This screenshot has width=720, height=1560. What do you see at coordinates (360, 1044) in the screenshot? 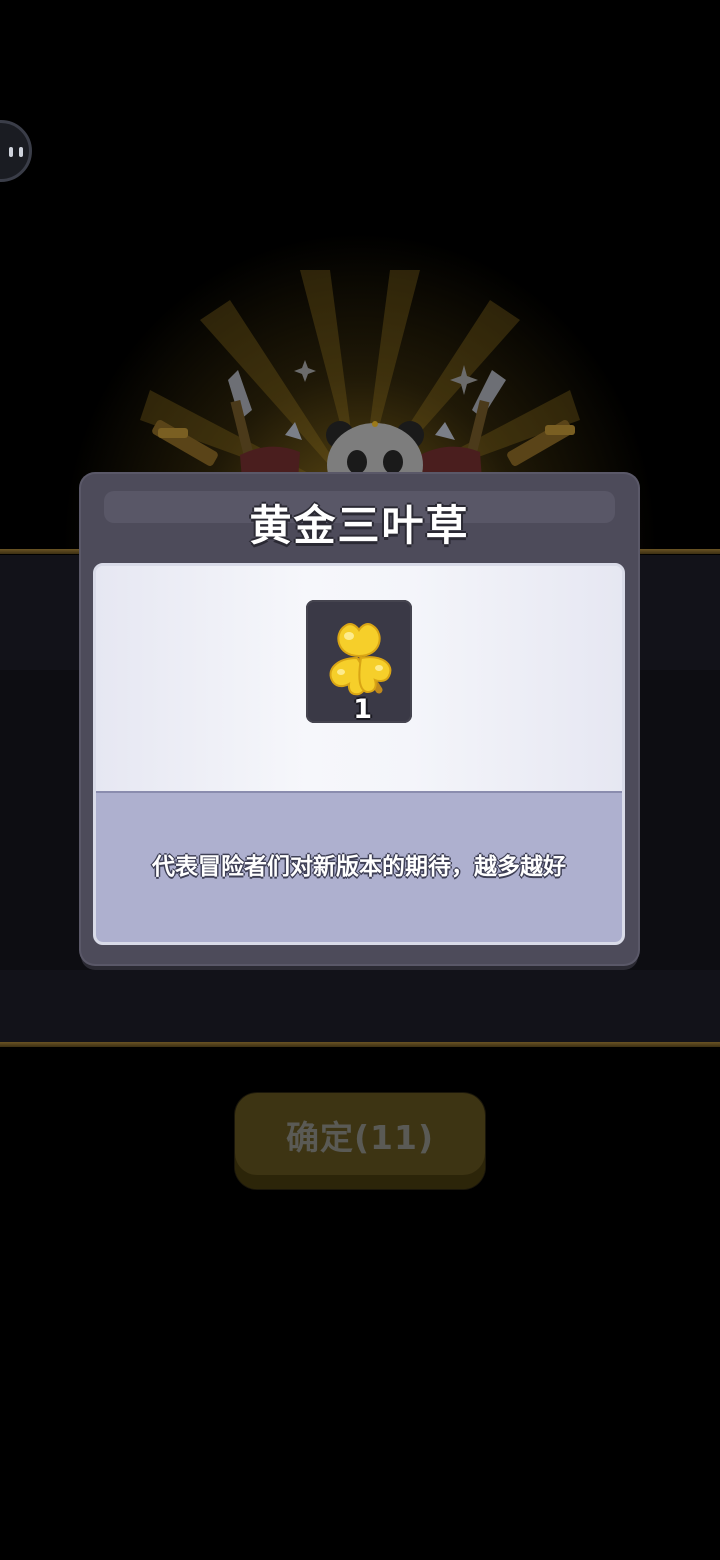
I see `band-bottom-border` at bounding box center [360, 1044].